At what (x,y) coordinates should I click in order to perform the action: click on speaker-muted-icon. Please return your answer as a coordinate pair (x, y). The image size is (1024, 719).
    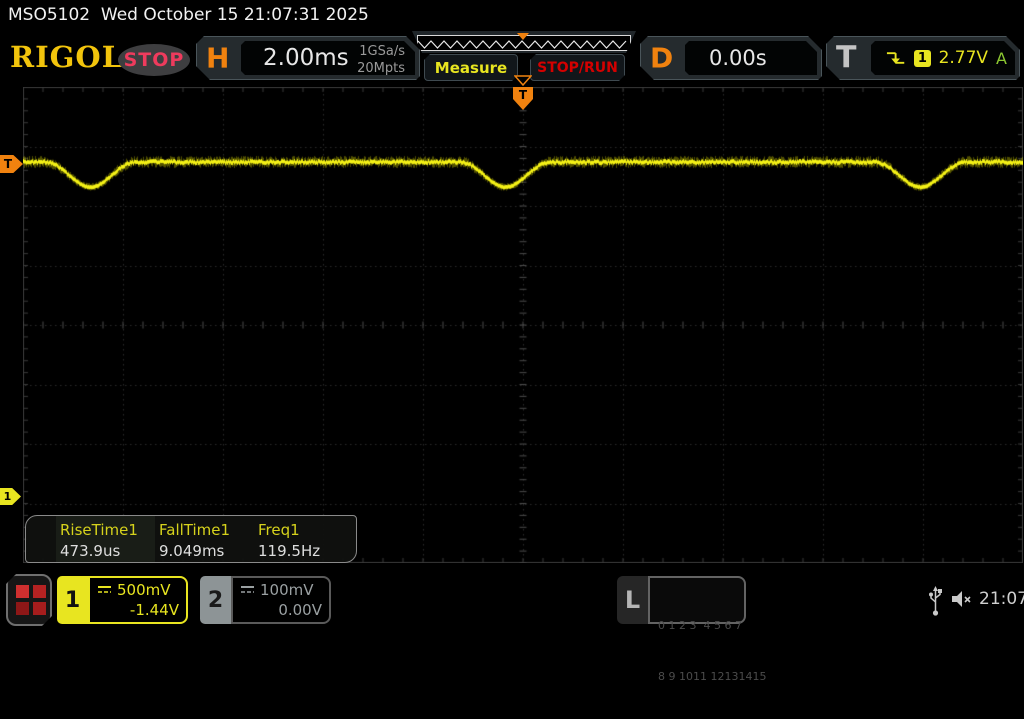
    Looking at the image, I should click on (961, 599).